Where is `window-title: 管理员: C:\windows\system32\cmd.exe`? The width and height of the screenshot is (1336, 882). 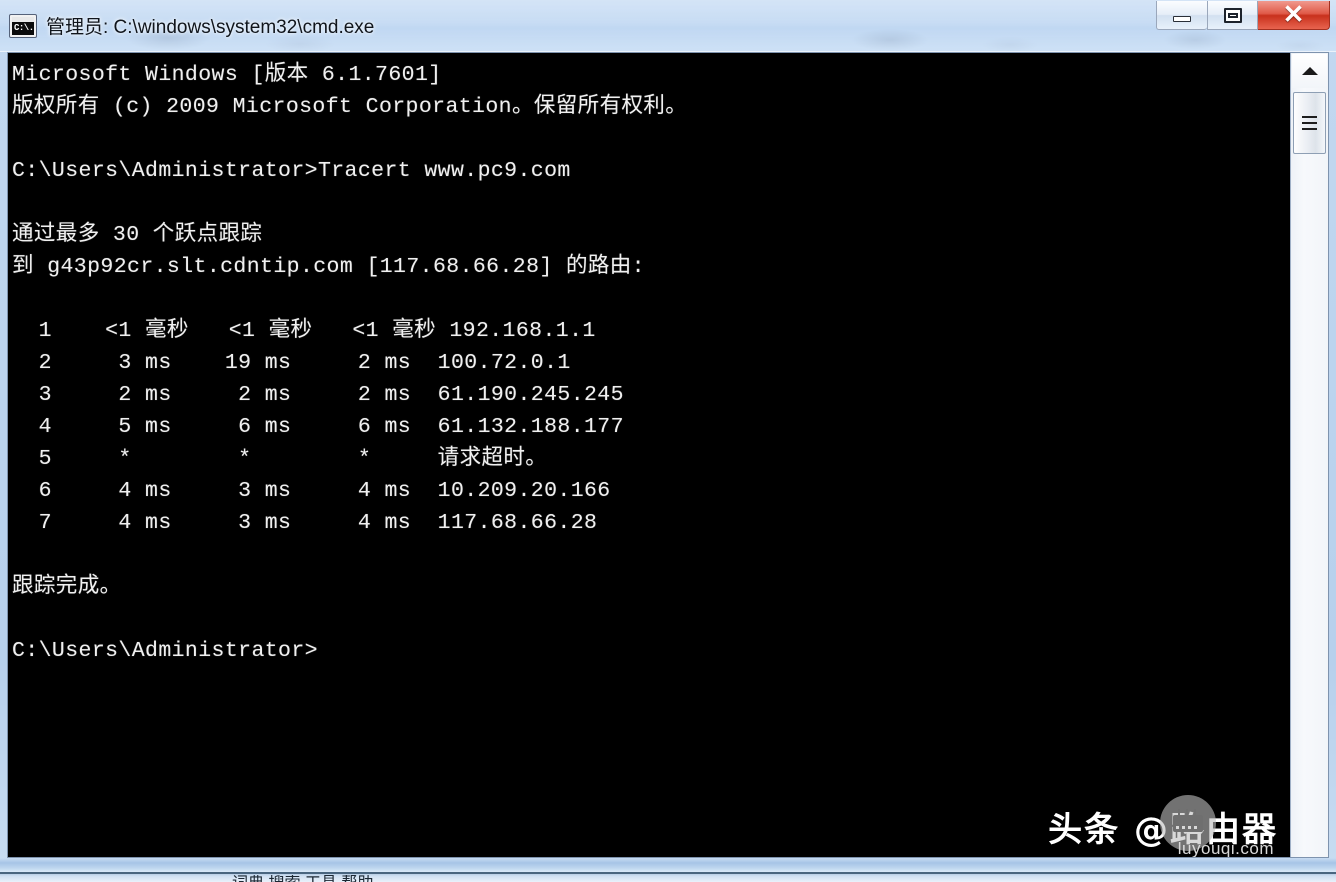
window-title: 管理员: C:\windows\system32\cmd.exe is located at coordinates (210, 27).